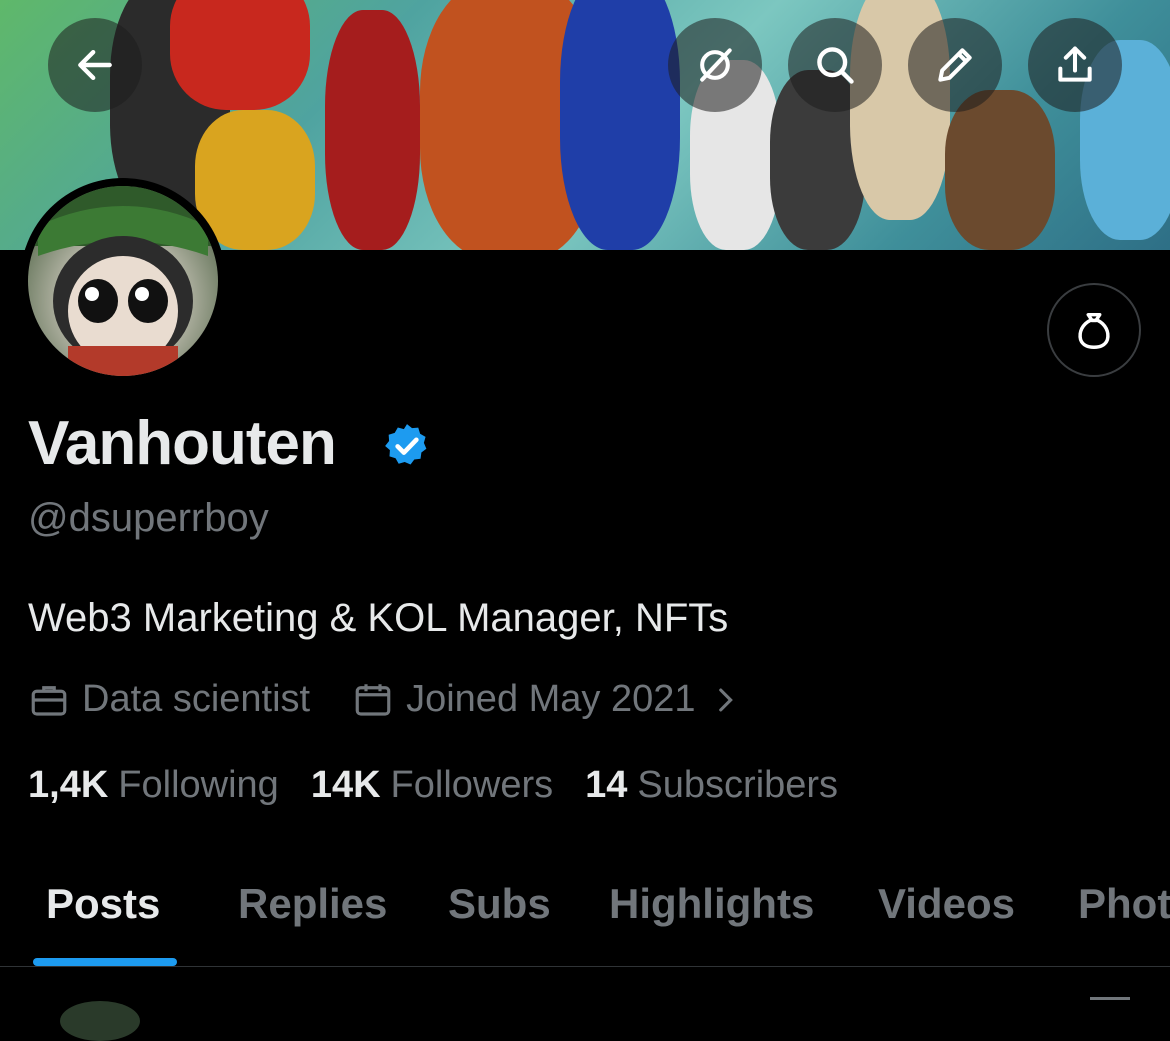 The image size is (1170, 1041). Describe the element at coordinates (472, 785) in the screenshot. I see `followers-label: Followers` at that location.